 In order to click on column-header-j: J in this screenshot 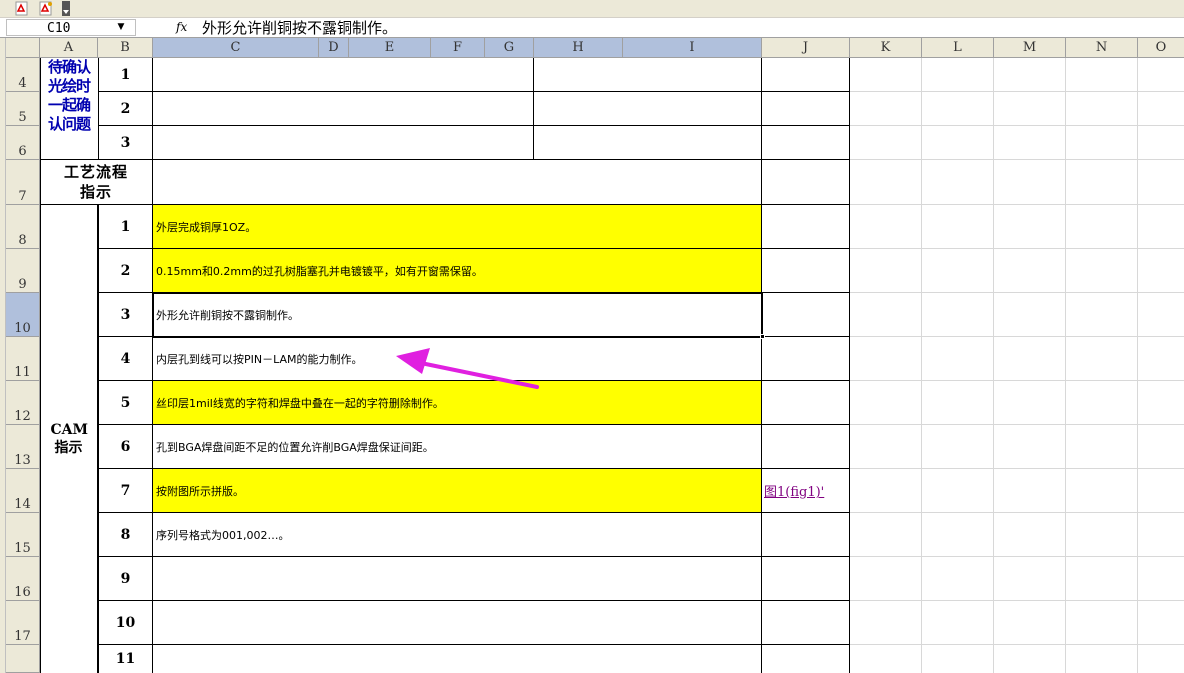, I will do `click(806, 48)`.